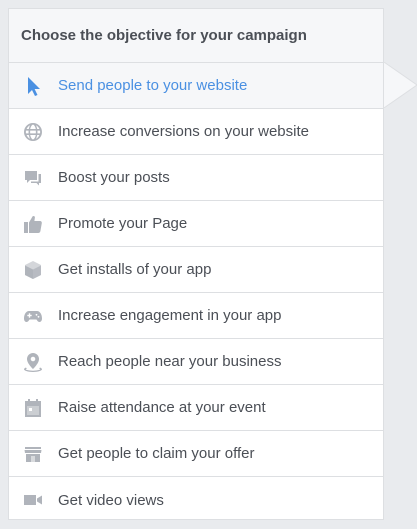 The width and height of the screenshot is (417, 529). Describe the element at coordinates (196, 224) in the screenshot. I see `objective-item-promote-page: Promote your Page` at that location.